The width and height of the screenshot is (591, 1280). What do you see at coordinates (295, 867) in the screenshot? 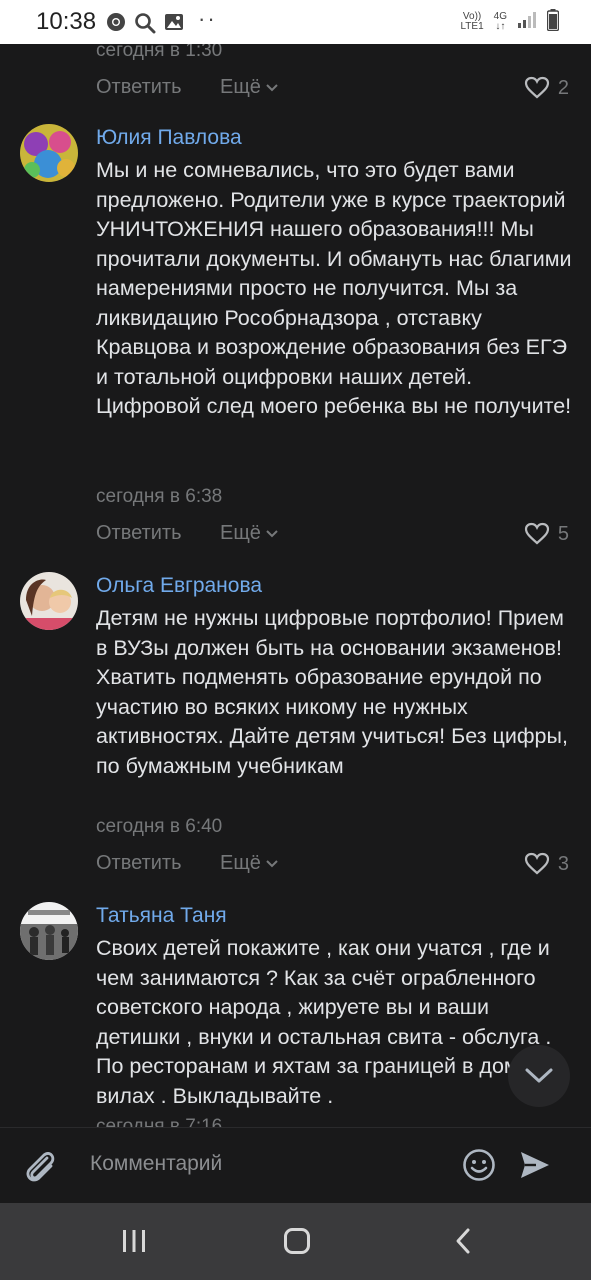
I see `comment-actions: Ответить Ещё 3` at bounding box center [295, 867].